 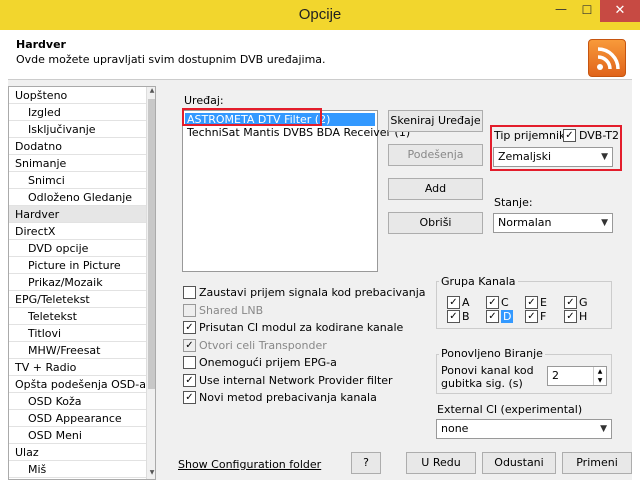 What do you see at coordinates (77, 350) in the screenshot?
I see `tree-item: MHW/Freesat` at bounding box center [77, 350].